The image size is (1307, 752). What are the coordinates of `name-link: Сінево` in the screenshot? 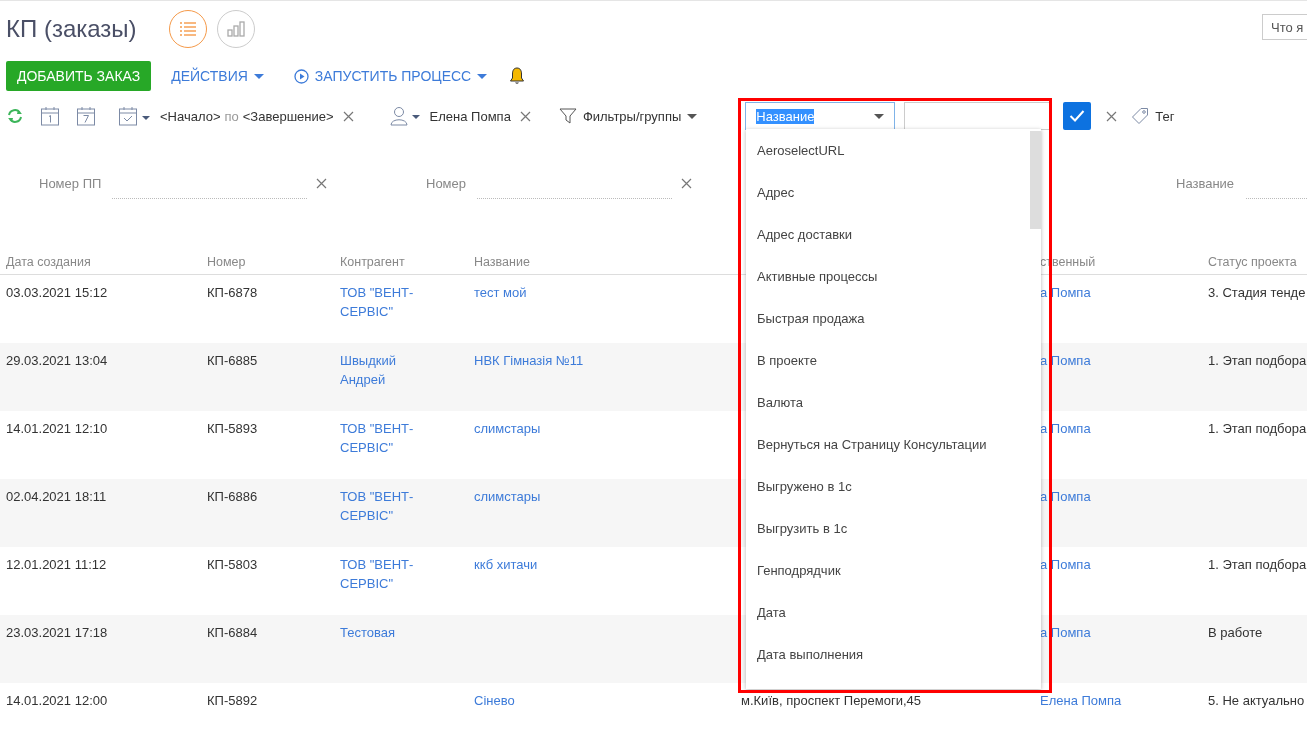 It's located at (596, 700).